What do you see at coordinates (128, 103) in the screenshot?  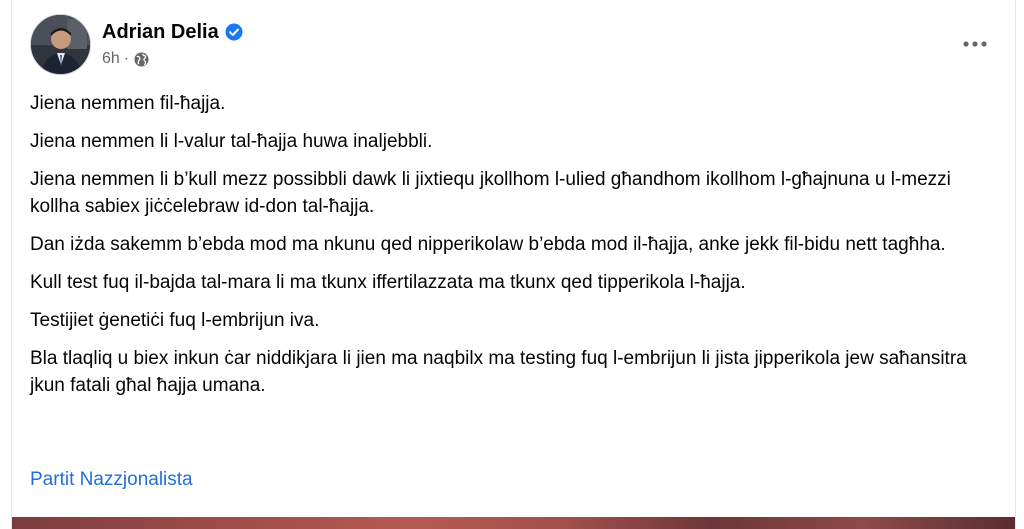 I see `post-paragraph: Jiena nemmen fil-ħajja.` at bounding box center [128, 103].